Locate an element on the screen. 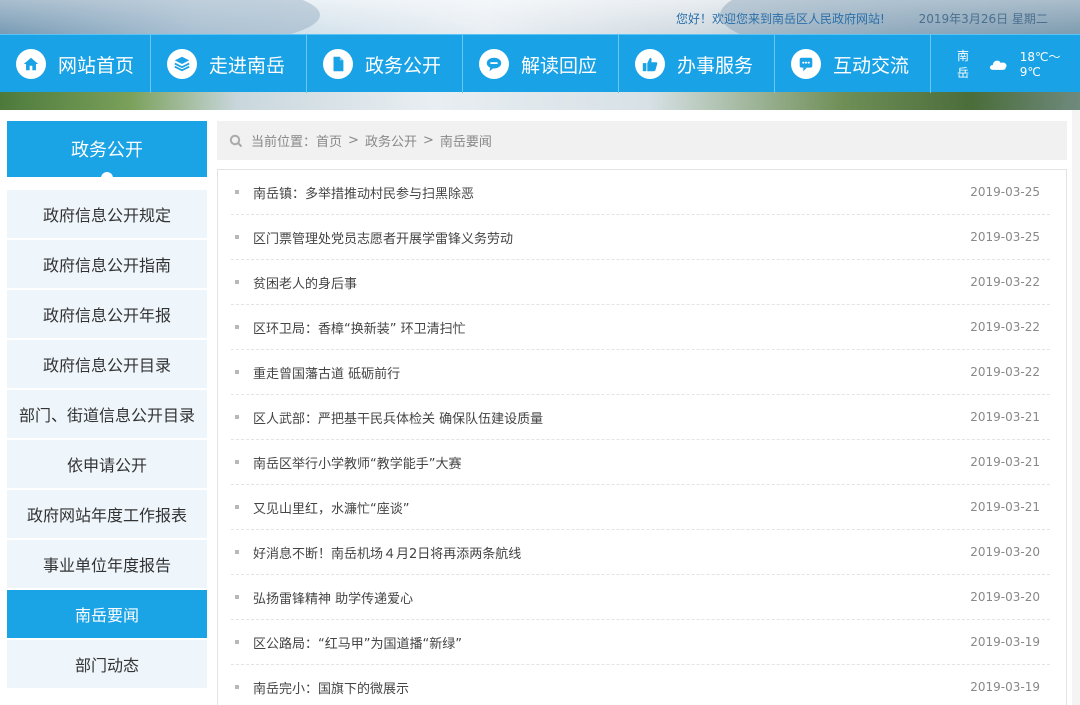 This screenshot has width=1080, height=705. nav-item-interaction: 互动交流 is located at coordinates (853, 64).